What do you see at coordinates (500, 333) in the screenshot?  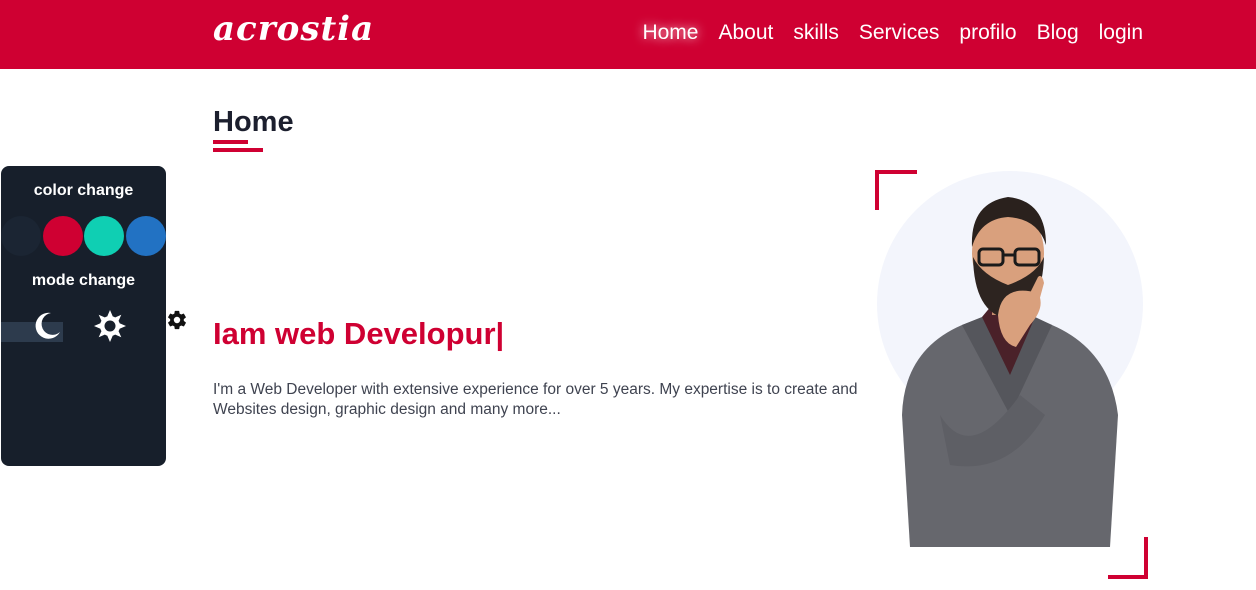 I see `typing-cursor: |` at bounding box center [500, 333].